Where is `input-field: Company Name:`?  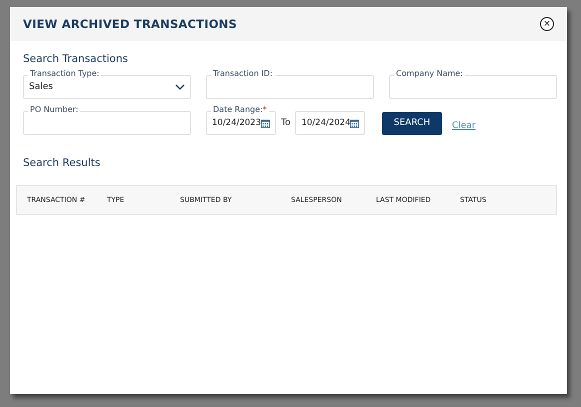
input-field: Company Name: is located at coordinates (473, 84).